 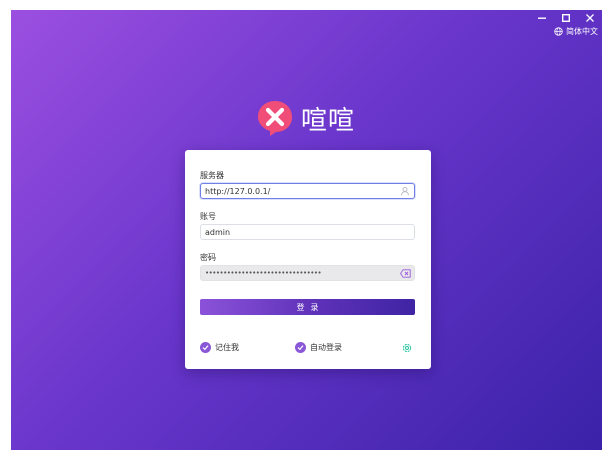 I want to click on settings-button, so click(x=407, y=348).